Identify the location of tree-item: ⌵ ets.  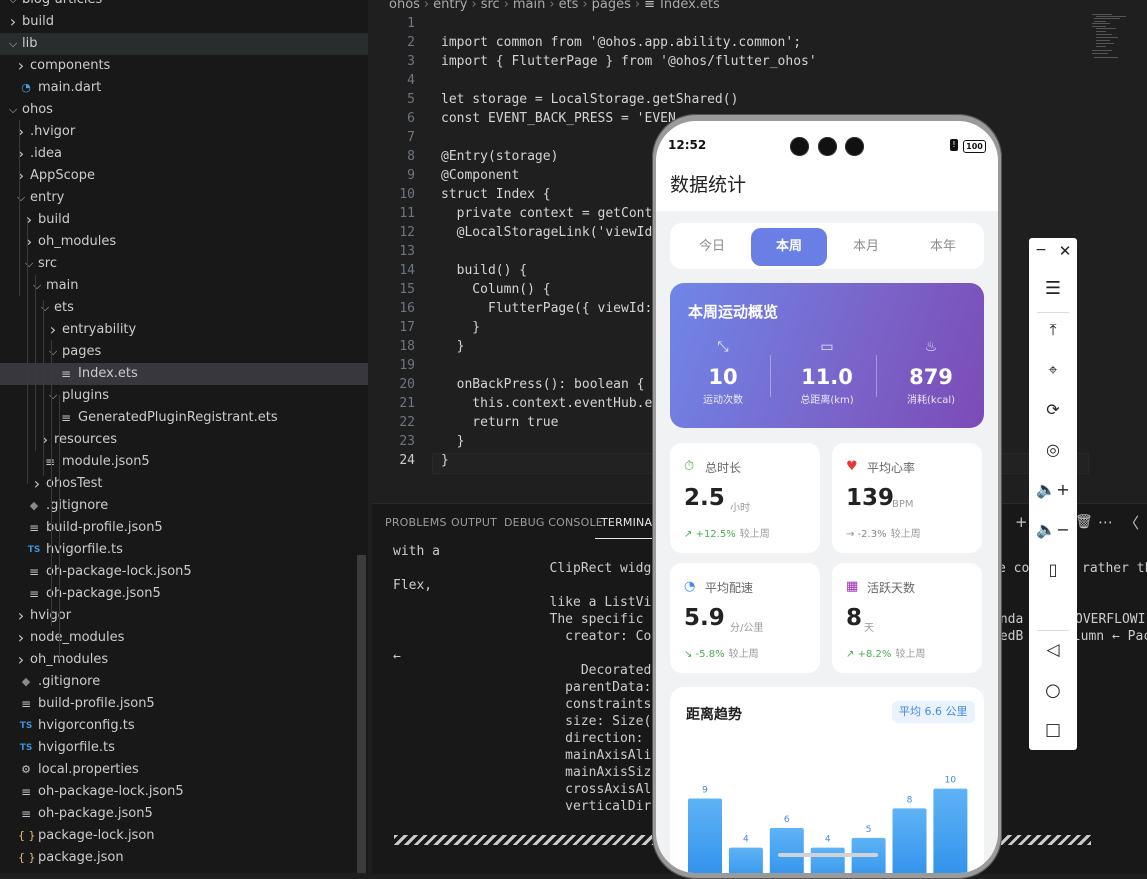
(184, 308).